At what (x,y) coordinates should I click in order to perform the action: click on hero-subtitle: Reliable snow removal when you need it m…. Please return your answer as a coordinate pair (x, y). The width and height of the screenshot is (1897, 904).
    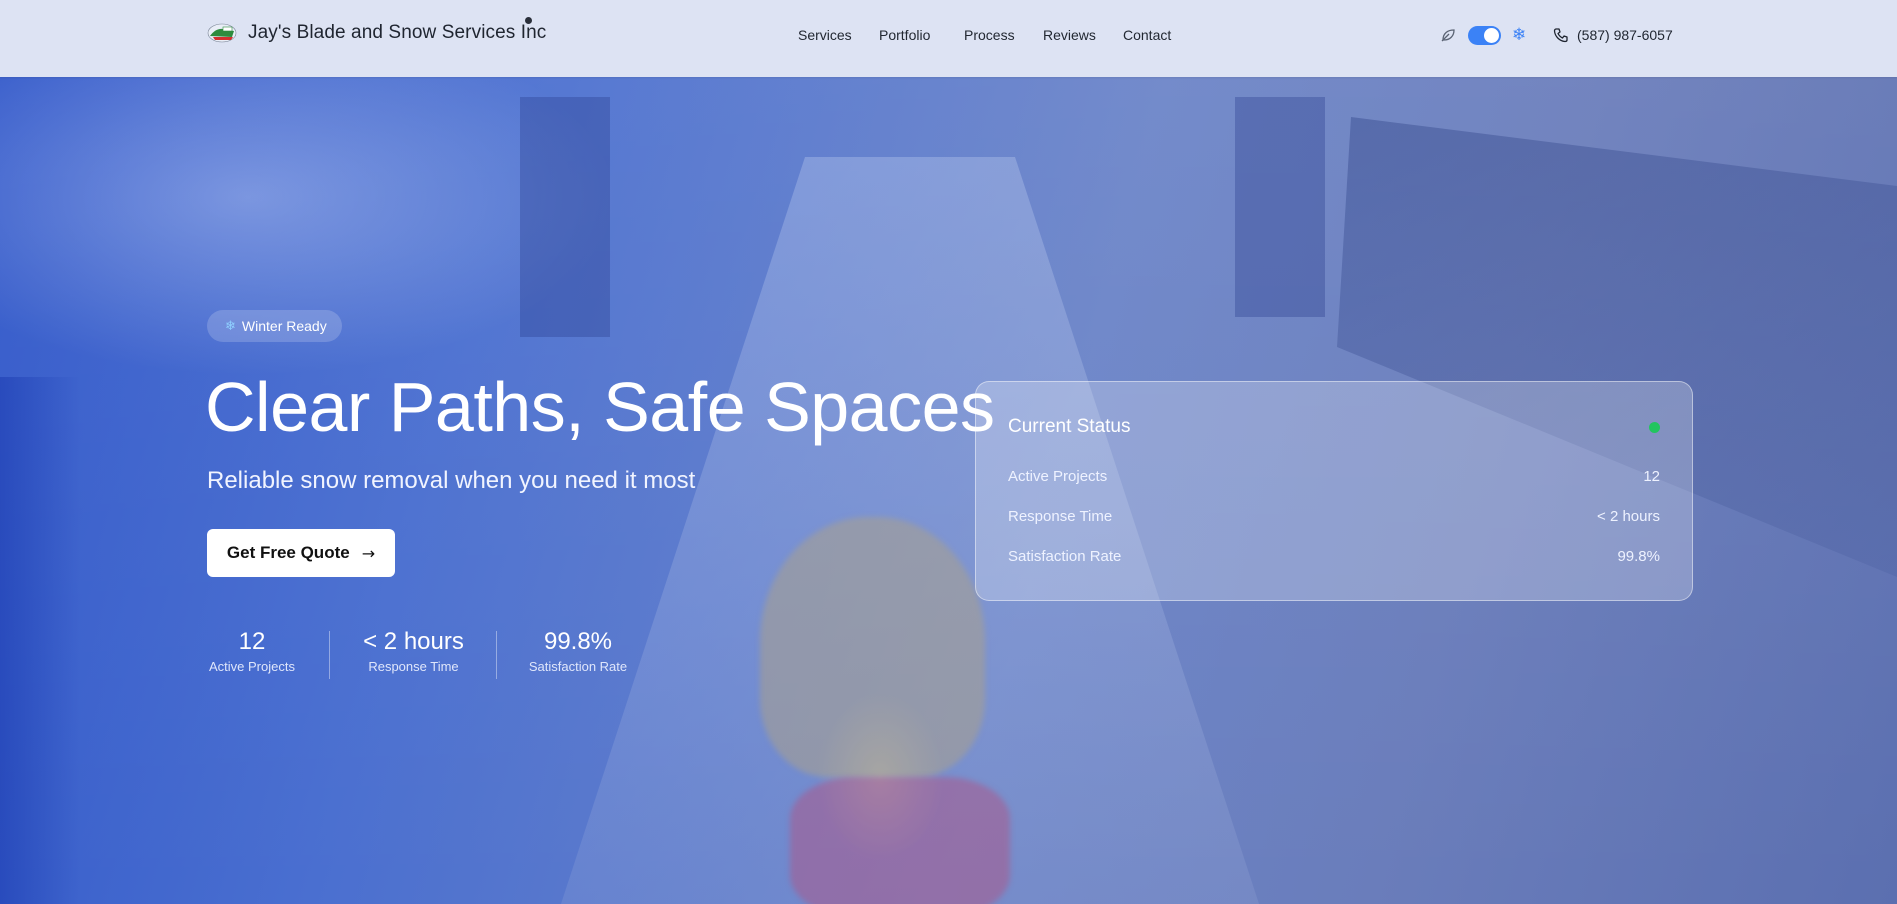
    Looking at the image, I should click on (451, 480).